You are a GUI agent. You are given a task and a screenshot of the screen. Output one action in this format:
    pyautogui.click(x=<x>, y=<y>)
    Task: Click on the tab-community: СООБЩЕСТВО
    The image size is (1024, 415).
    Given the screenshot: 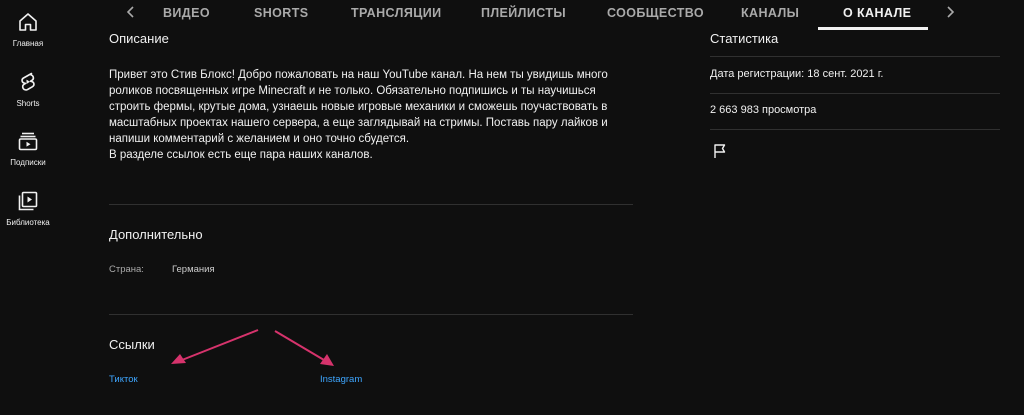 What is the action you would take?
    pyautogui.click(x=655, y=13)
    